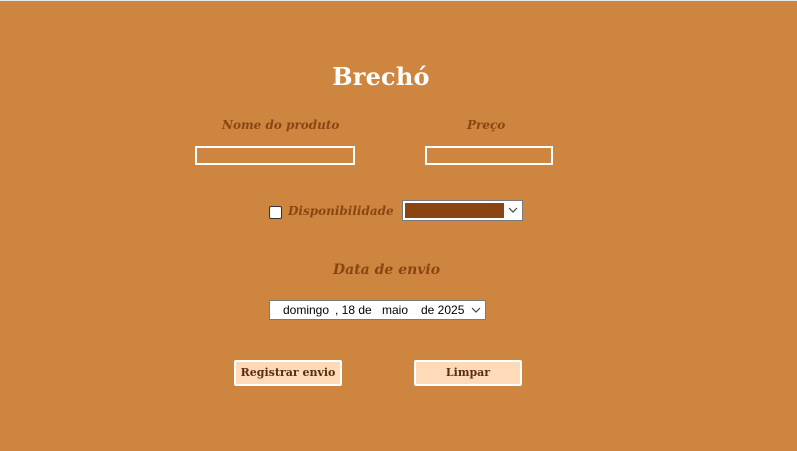 Image resolution: width=797 pixels, height=451 pixels. Describe the element at coordinates (395, 310) in the screenshot. I see `date-month: maio` at that location.